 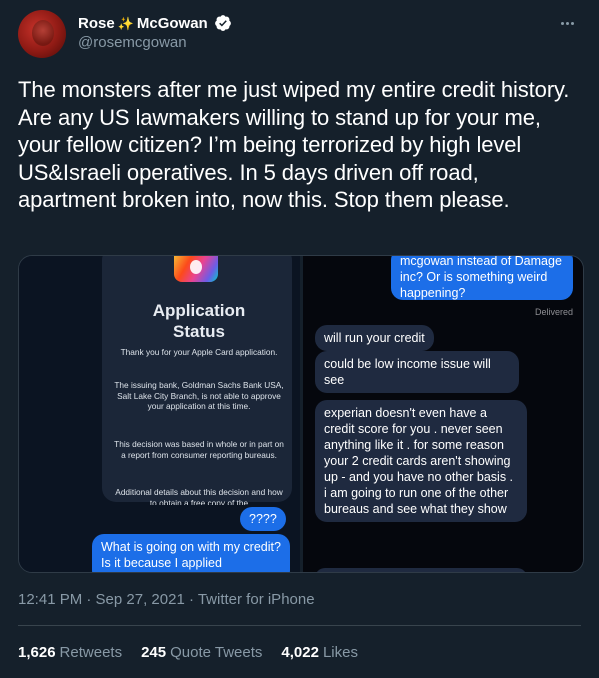 I want to click on author-name-row: Rose ✨ McGowan, so click(x=155, y=23).